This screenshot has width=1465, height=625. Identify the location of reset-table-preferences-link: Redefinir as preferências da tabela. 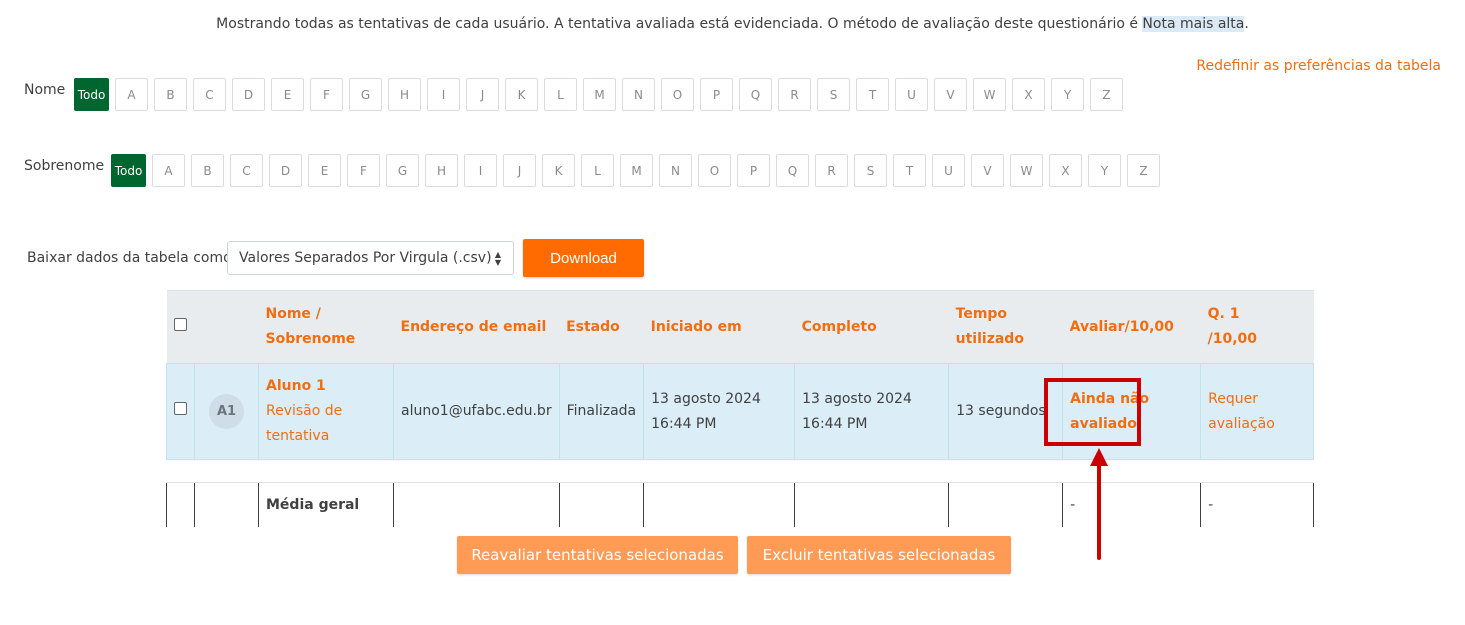
(1318, 66).